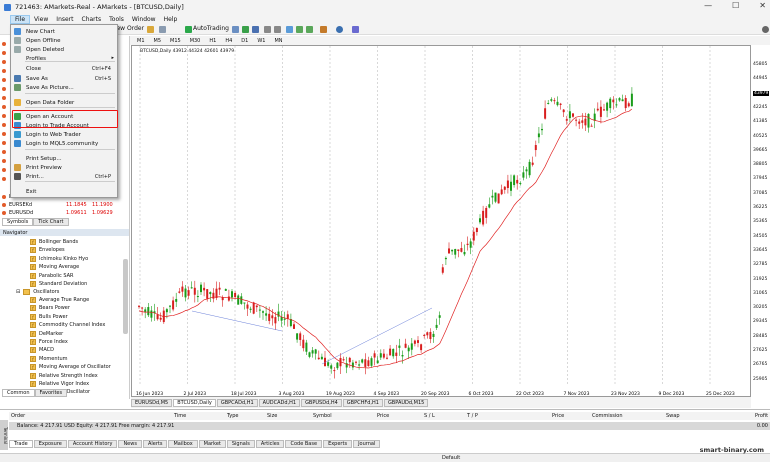  What do you see at coordinates (673, 416) in the screenshot?
I see `column-header: Swap` at bounding box center [673, 416].